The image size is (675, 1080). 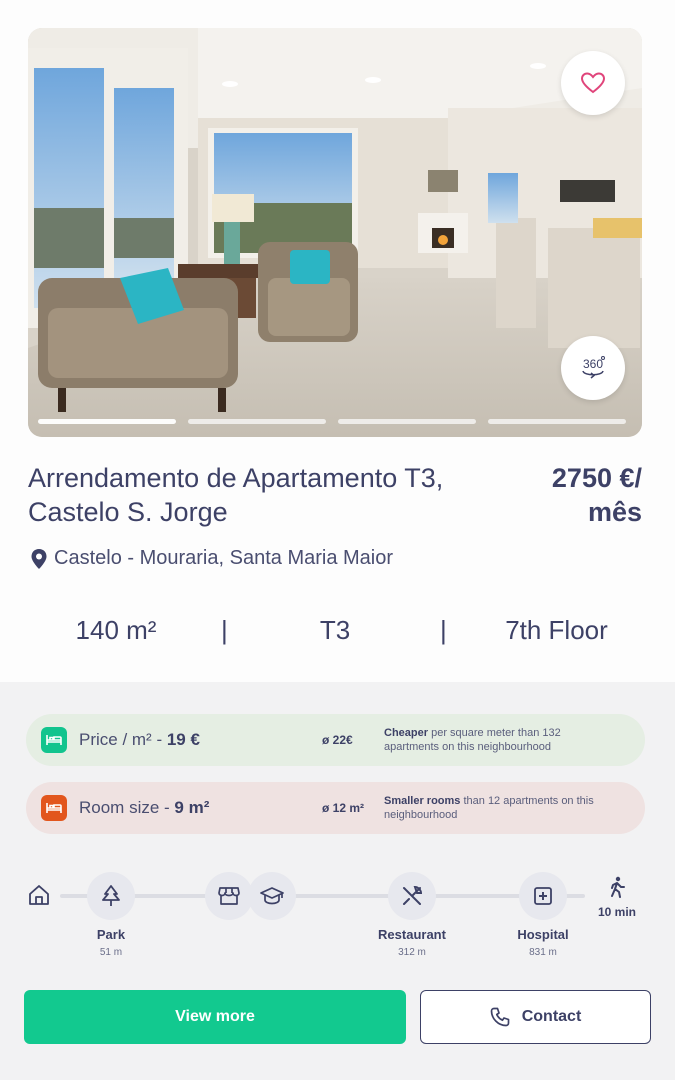 I want to click on price-period: mês, so click(x=614, y=512).